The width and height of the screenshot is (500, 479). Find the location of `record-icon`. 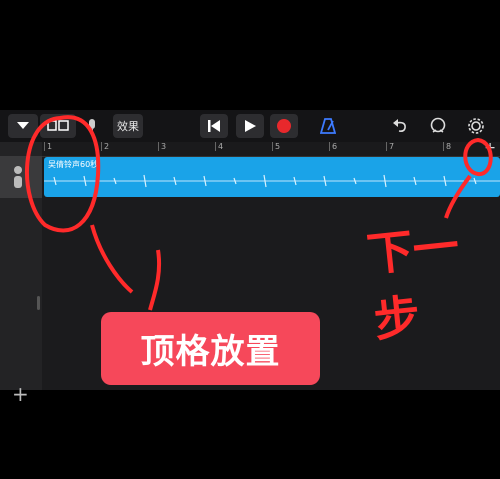

record-icon is located at coordinates (284, 126).